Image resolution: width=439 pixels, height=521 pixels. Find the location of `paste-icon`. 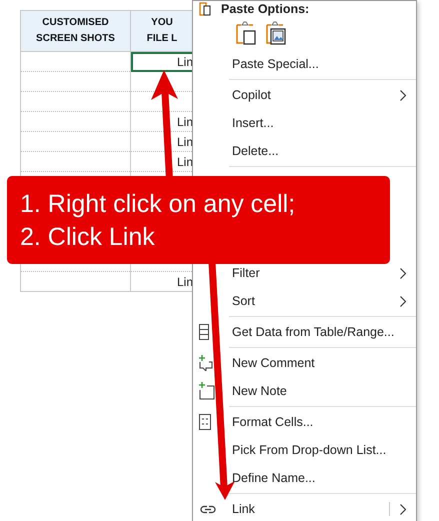

paste-icon is located at coordinates (246, 33).